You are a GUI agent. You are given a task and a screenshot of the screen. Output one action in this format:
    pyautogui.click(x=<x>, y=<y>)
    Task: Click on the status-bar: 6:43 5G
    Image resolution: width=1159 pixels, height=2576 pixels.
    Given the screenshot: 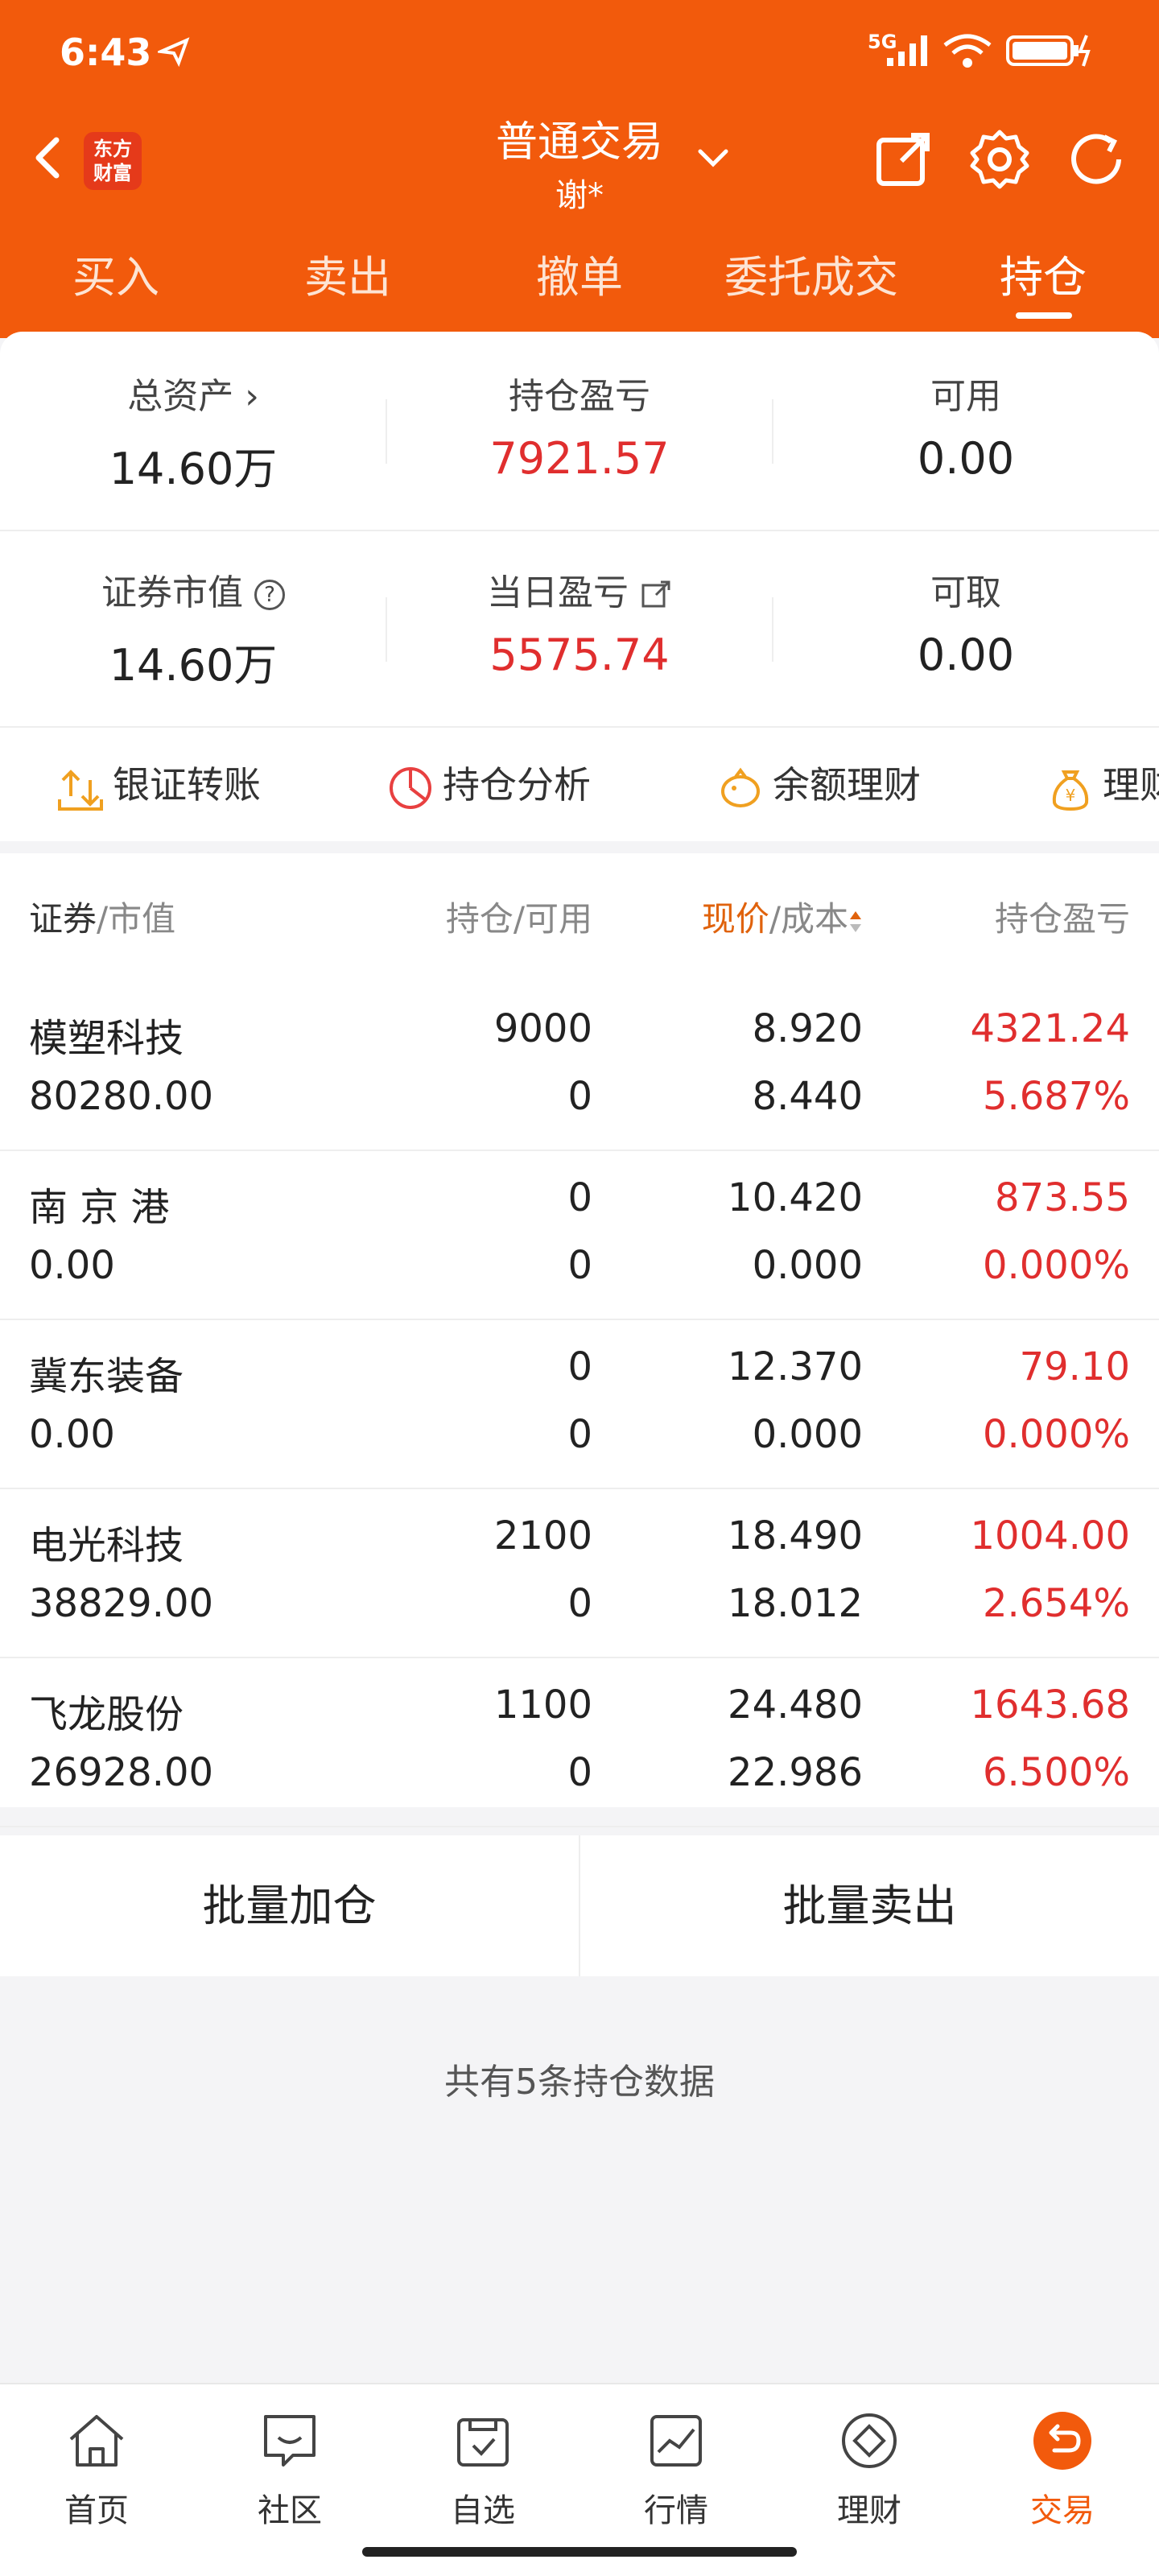 What is the action you would take?
    pyautogui.click(x=579, y=53)
    